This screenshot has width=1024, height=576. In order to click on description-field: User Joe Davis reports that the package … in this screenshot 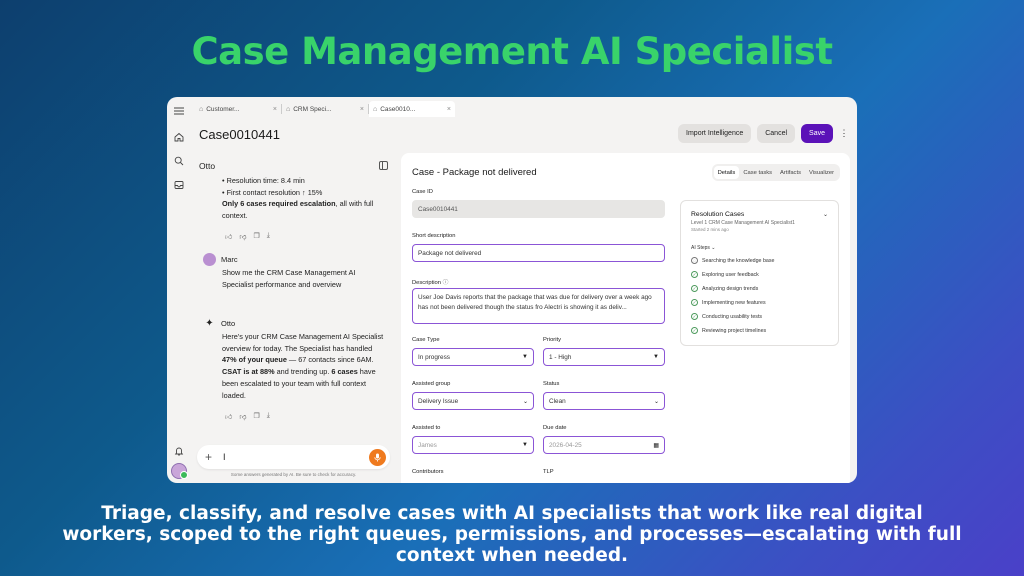, I will do `click(538, 306)`.